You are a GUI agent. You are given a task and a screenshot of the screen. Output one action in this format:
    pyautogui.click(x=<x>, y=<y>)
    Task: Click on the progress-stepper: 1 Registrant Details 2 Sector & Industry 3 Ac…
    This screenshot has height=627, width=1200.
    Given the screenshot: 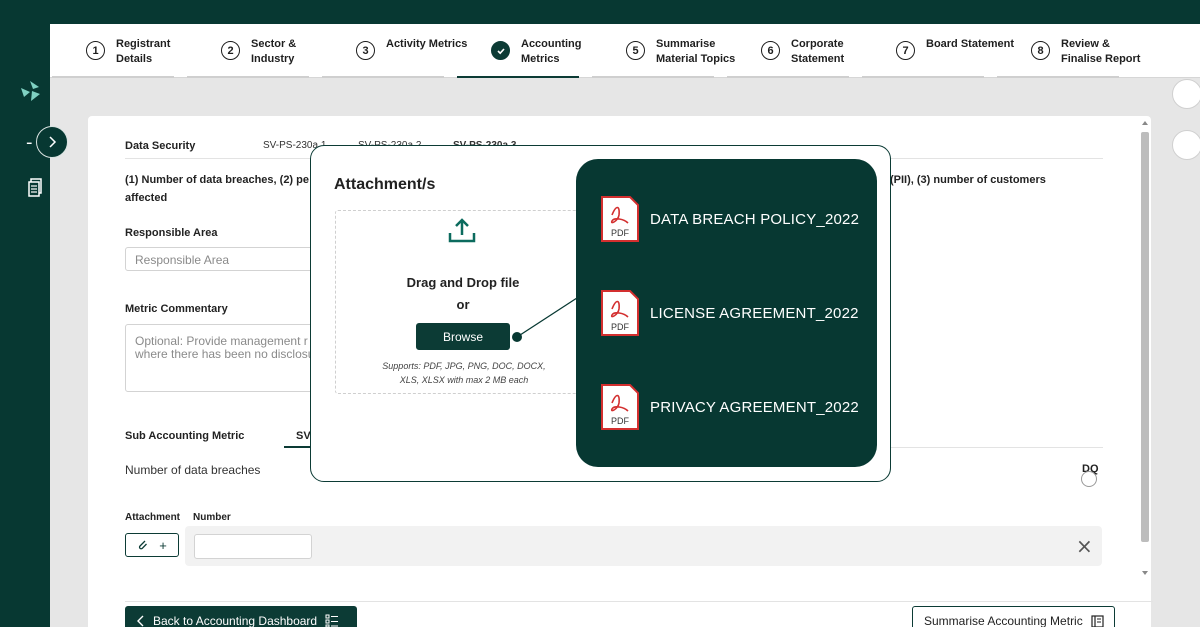 What is the action you would take?
    pyautogui.click(x=625, y=51)
    